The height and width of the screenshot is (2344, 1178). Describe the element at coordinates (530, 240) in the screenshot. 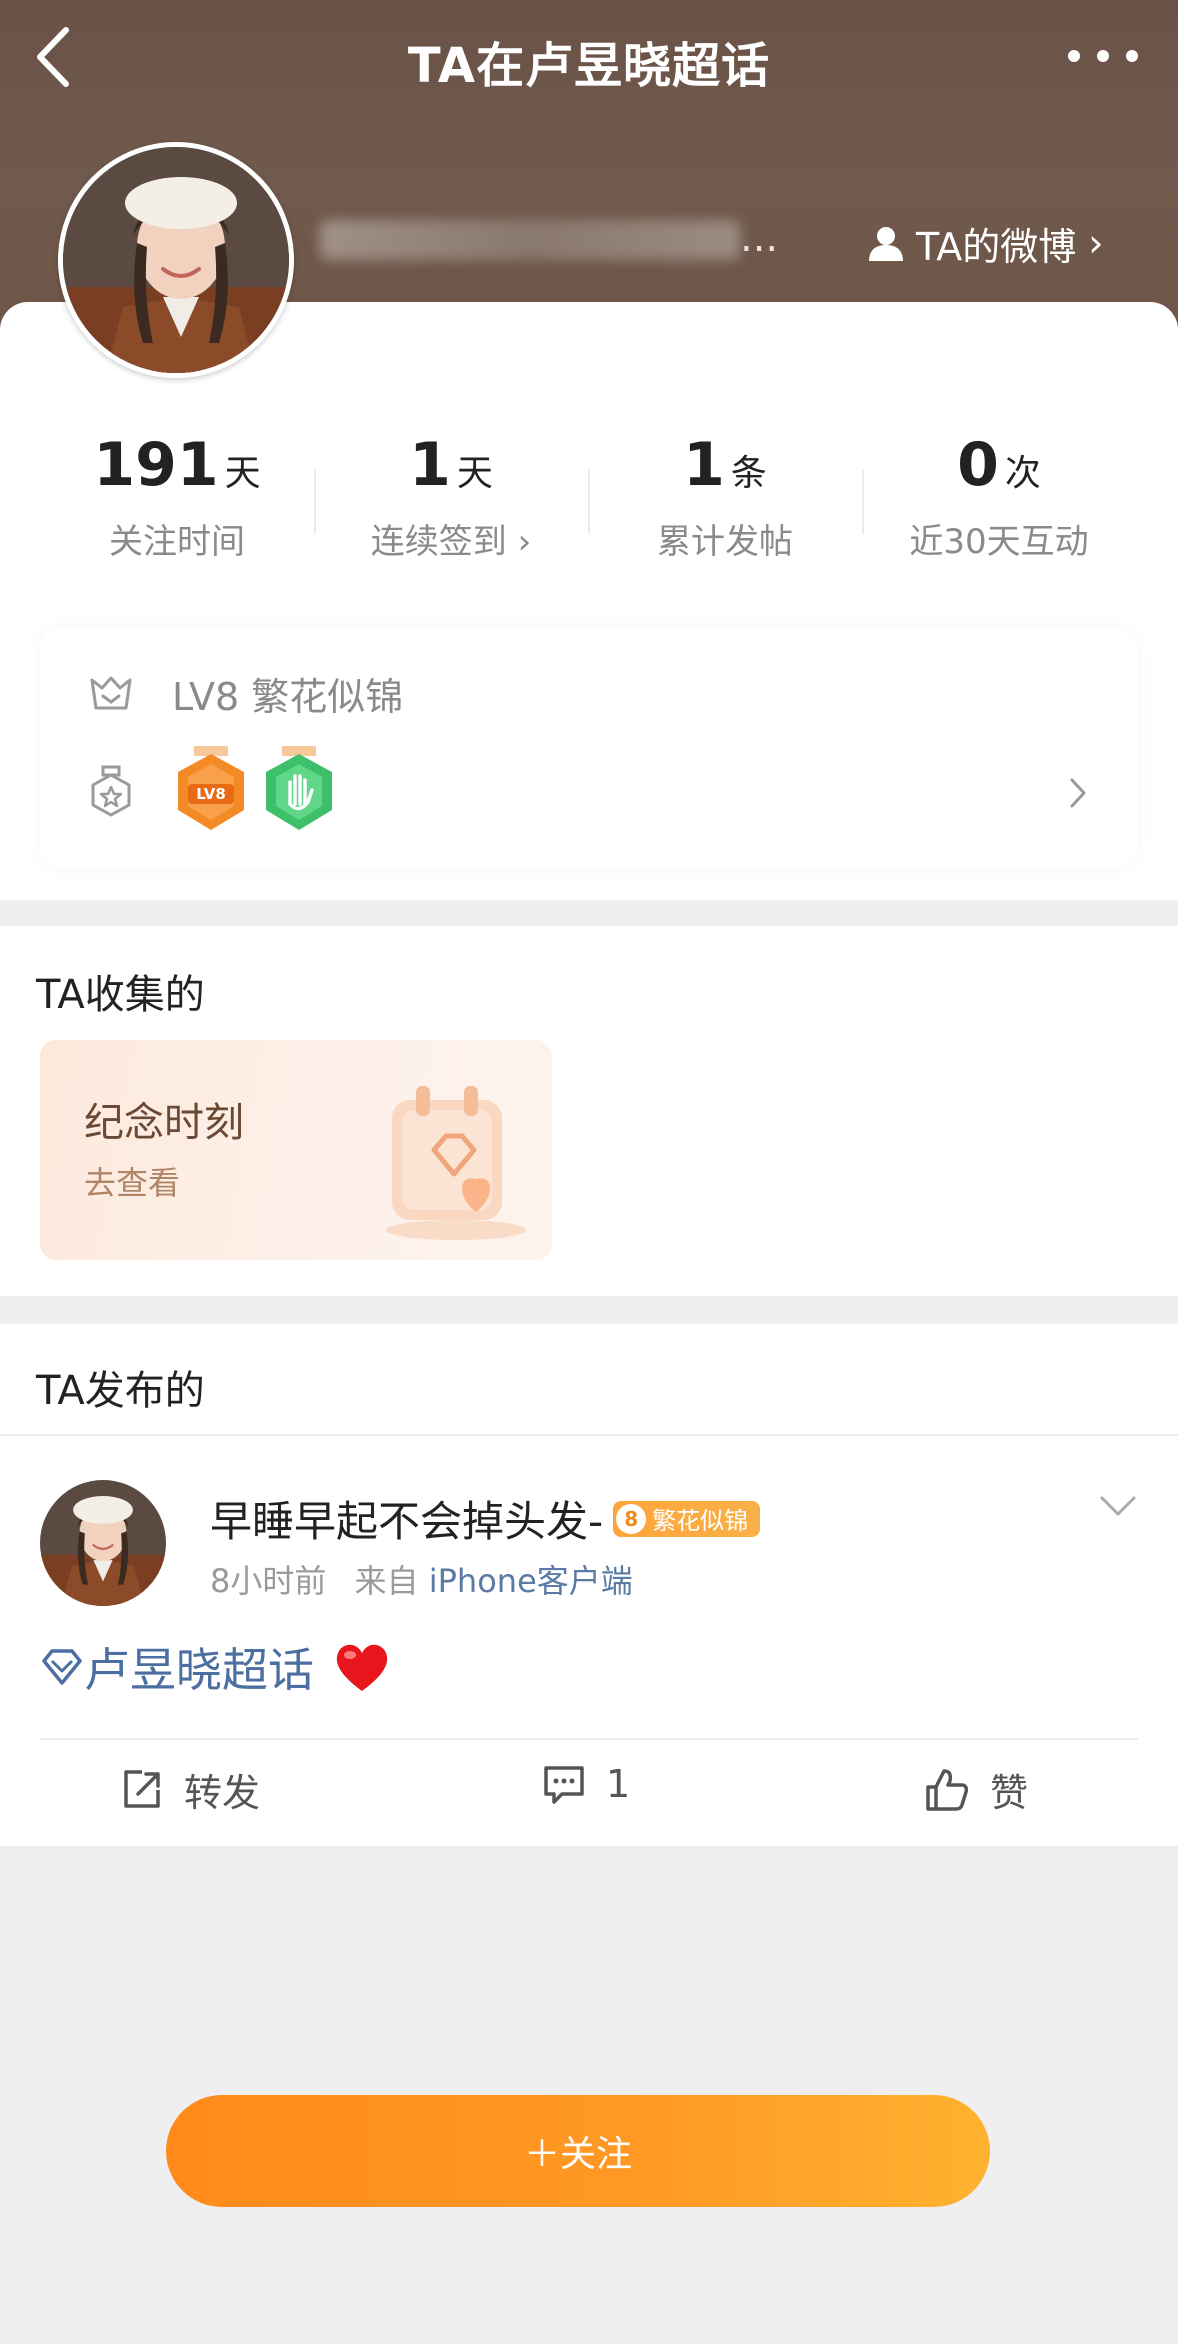

I see `username-blurred` at that location.